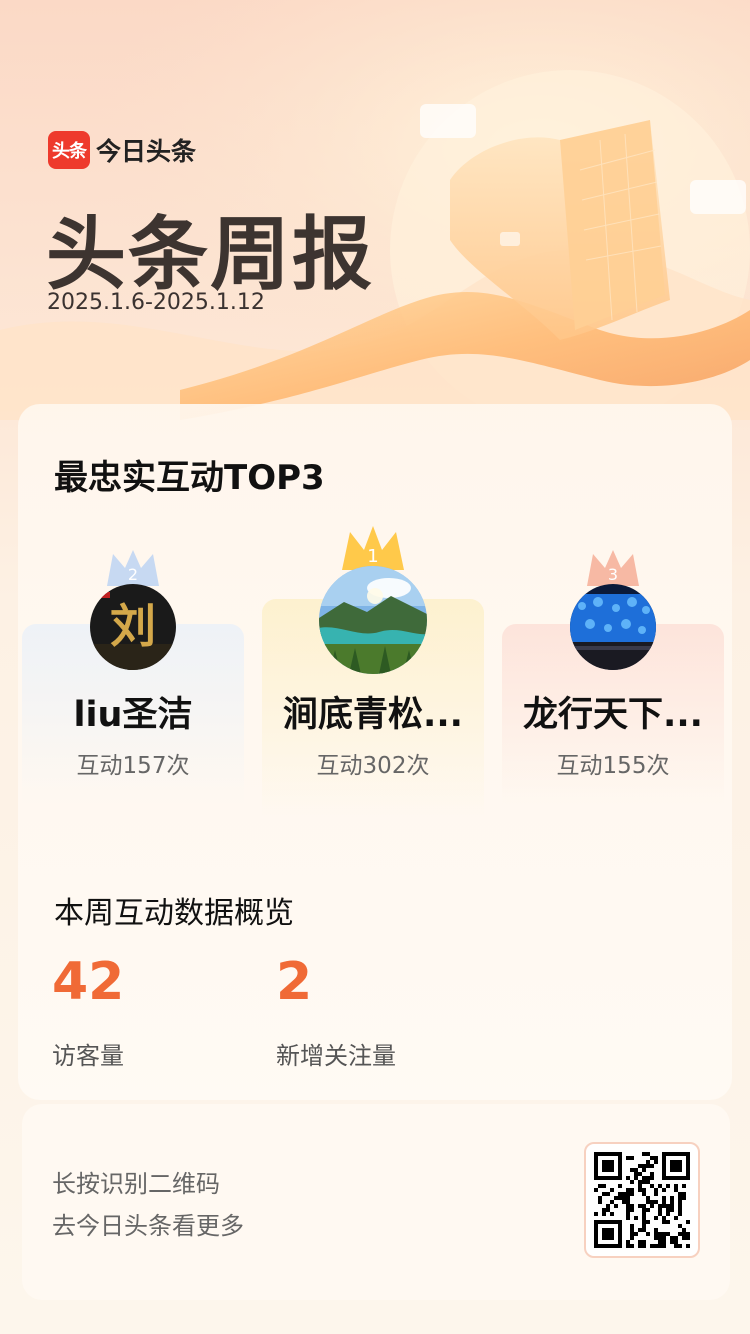  What do you see at coordinates (613, 574) in the screenshot?
I see `crown-rank-number: 3` at bounding box center [613, 574].